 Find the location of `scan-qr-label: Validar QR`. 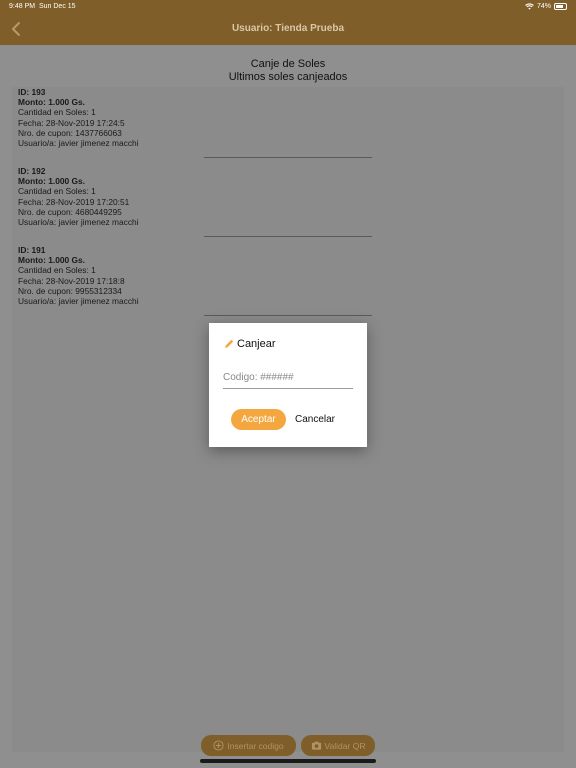

scan-qr-label: Validar QR is located at coordinates (345, 745).